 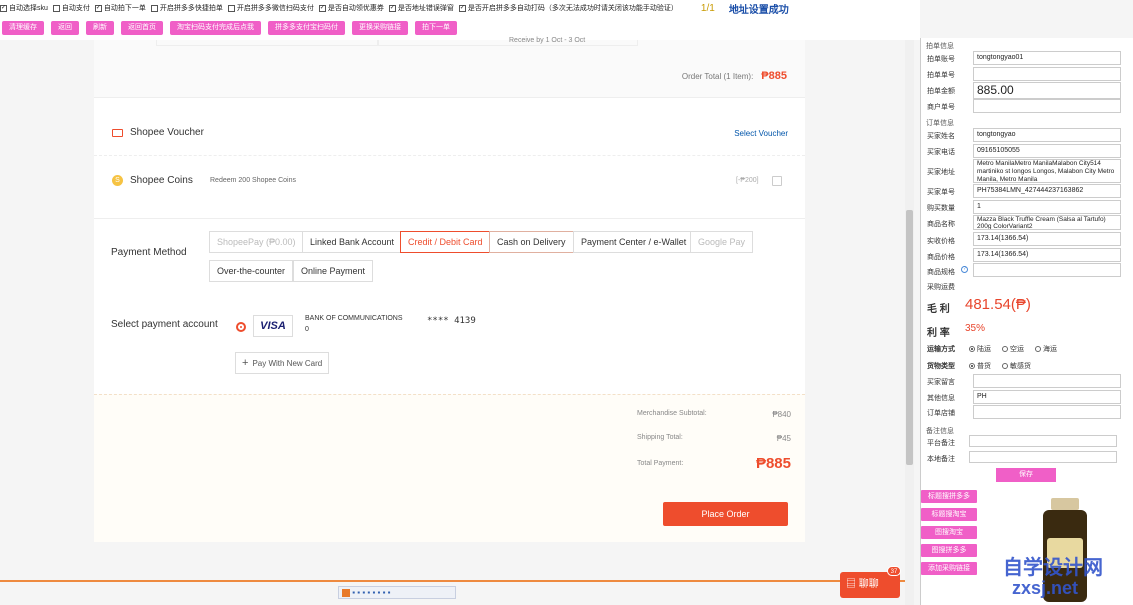 I want to click on voucher-icon, so click(x=117, y=133).